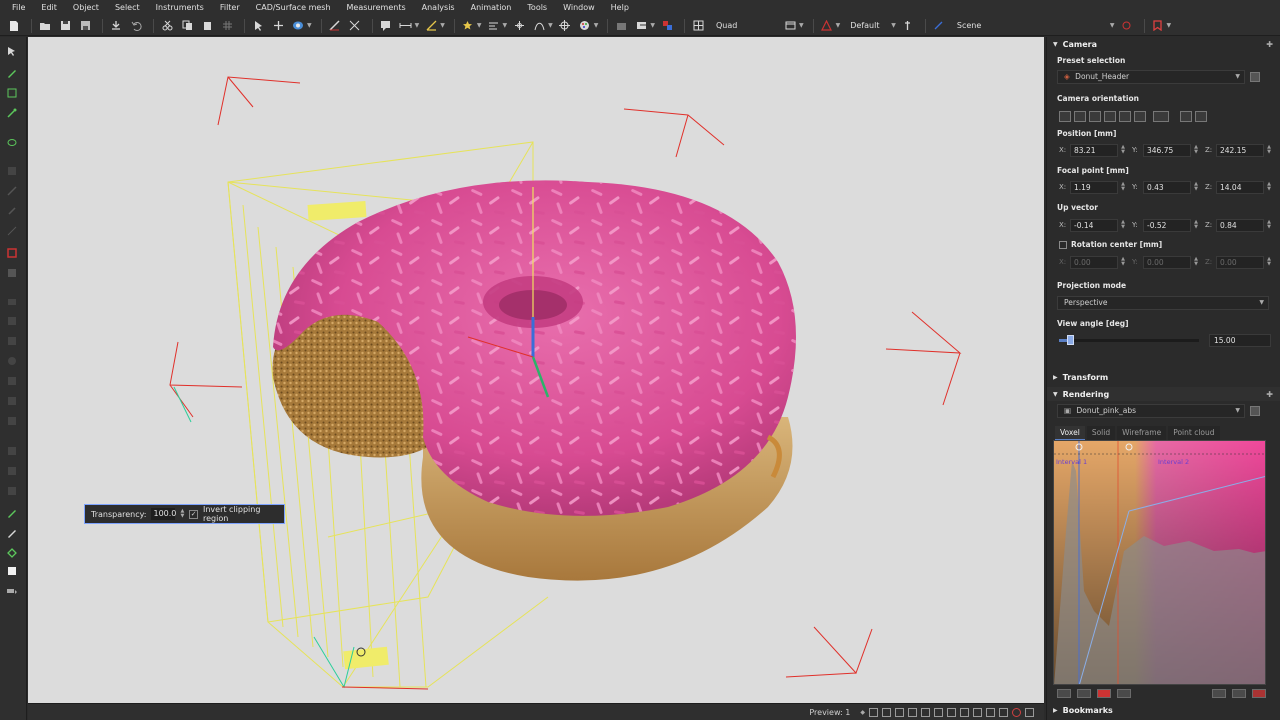  I want to click on layout-icon, so click(698, 26).